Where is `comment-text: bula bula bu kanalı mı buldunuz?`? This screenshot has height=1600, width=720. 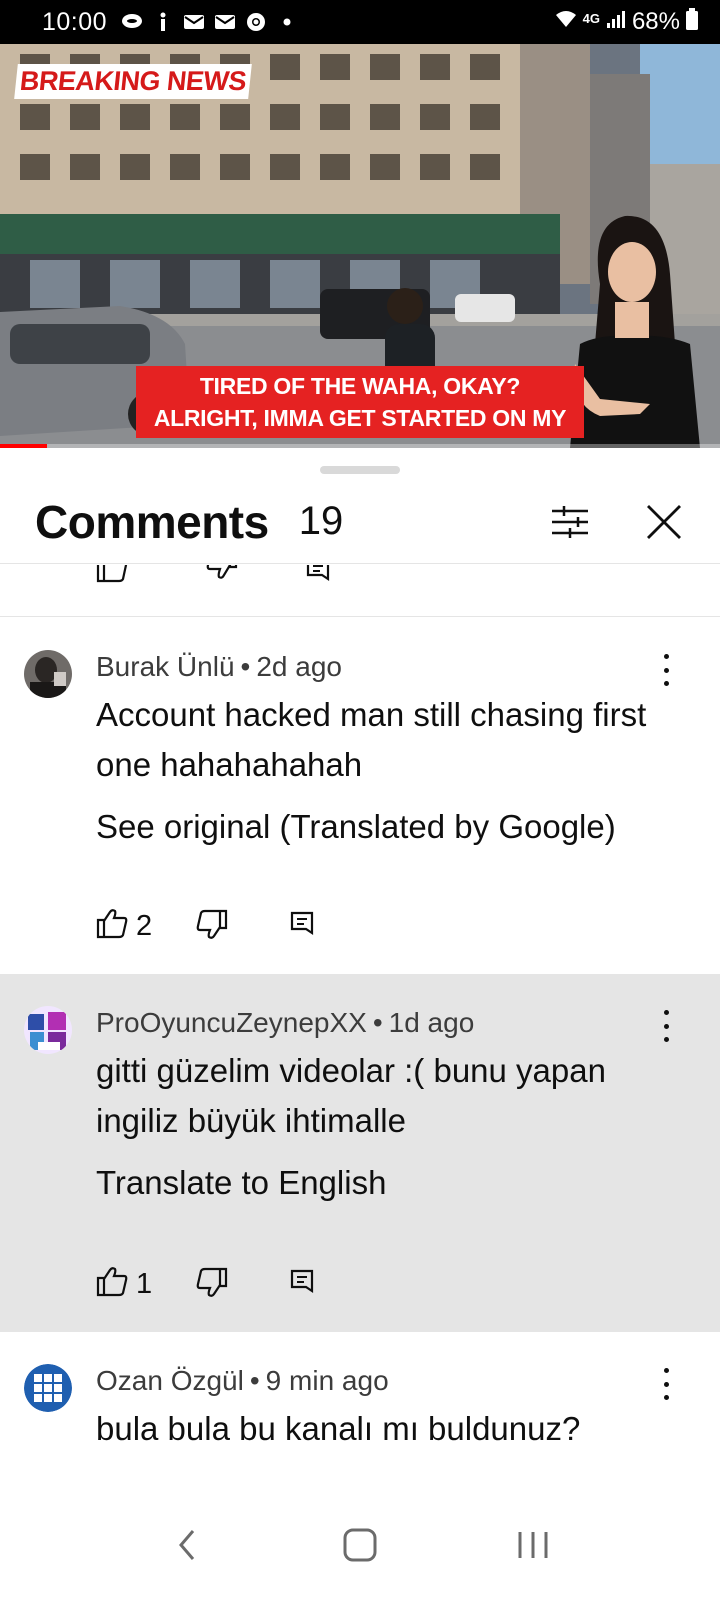 comment-text: bula bula bu kanalı mı buldunuz? is located at coordinates (338, 1428).